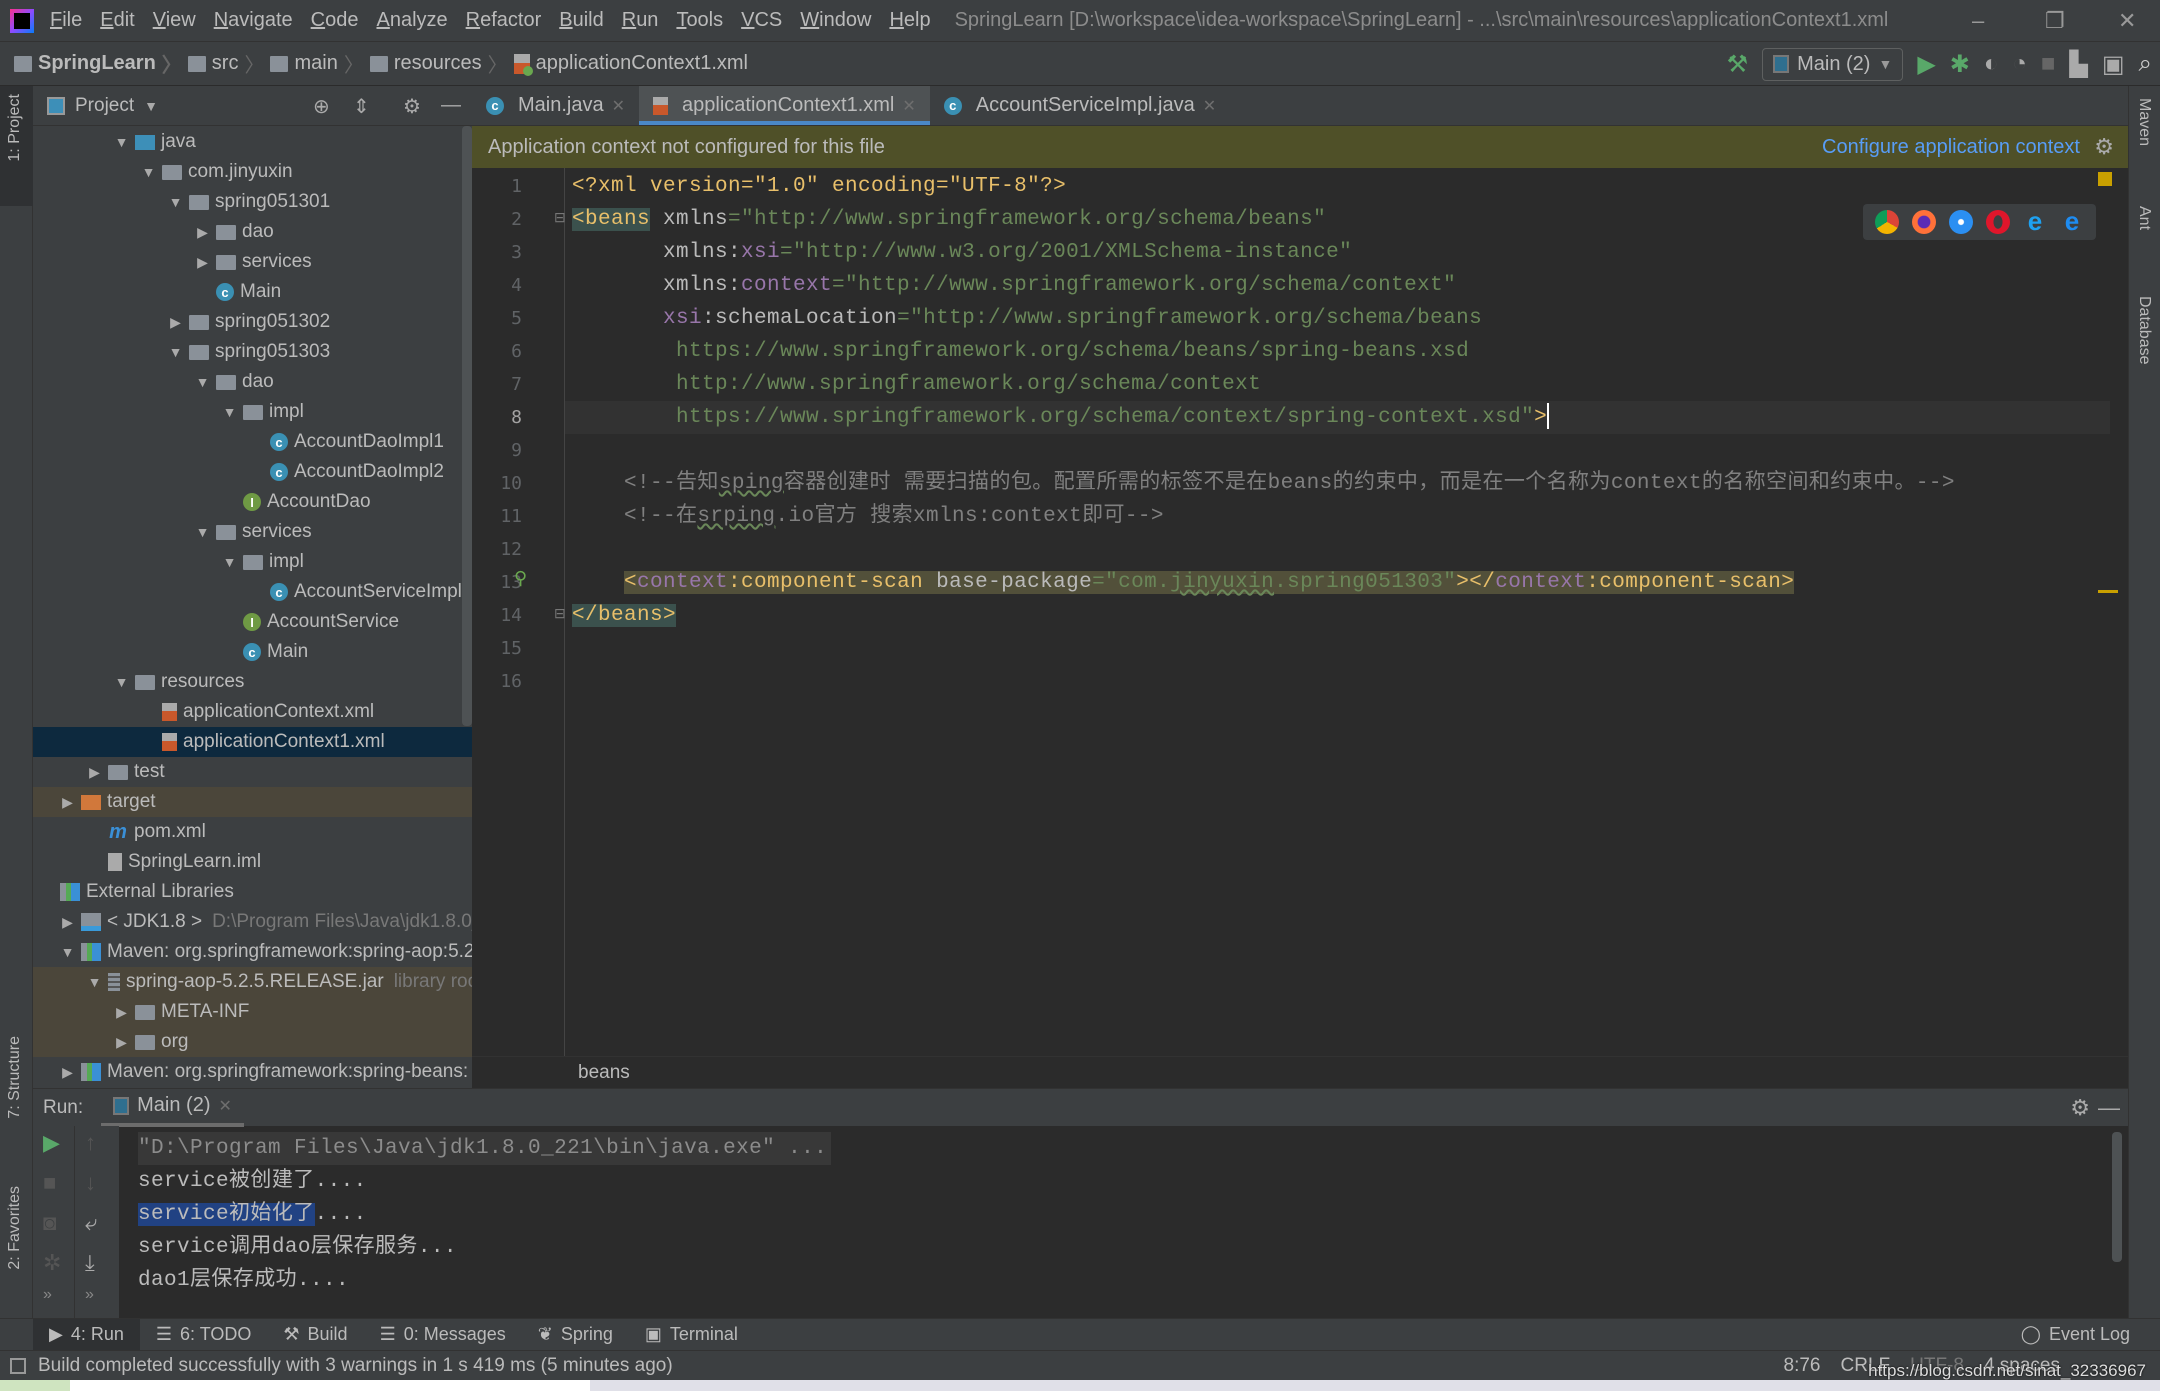 The width and height of the screenshot is (2160, 1391). I want to click on tree-item: ▶ services, so click(252, 262).